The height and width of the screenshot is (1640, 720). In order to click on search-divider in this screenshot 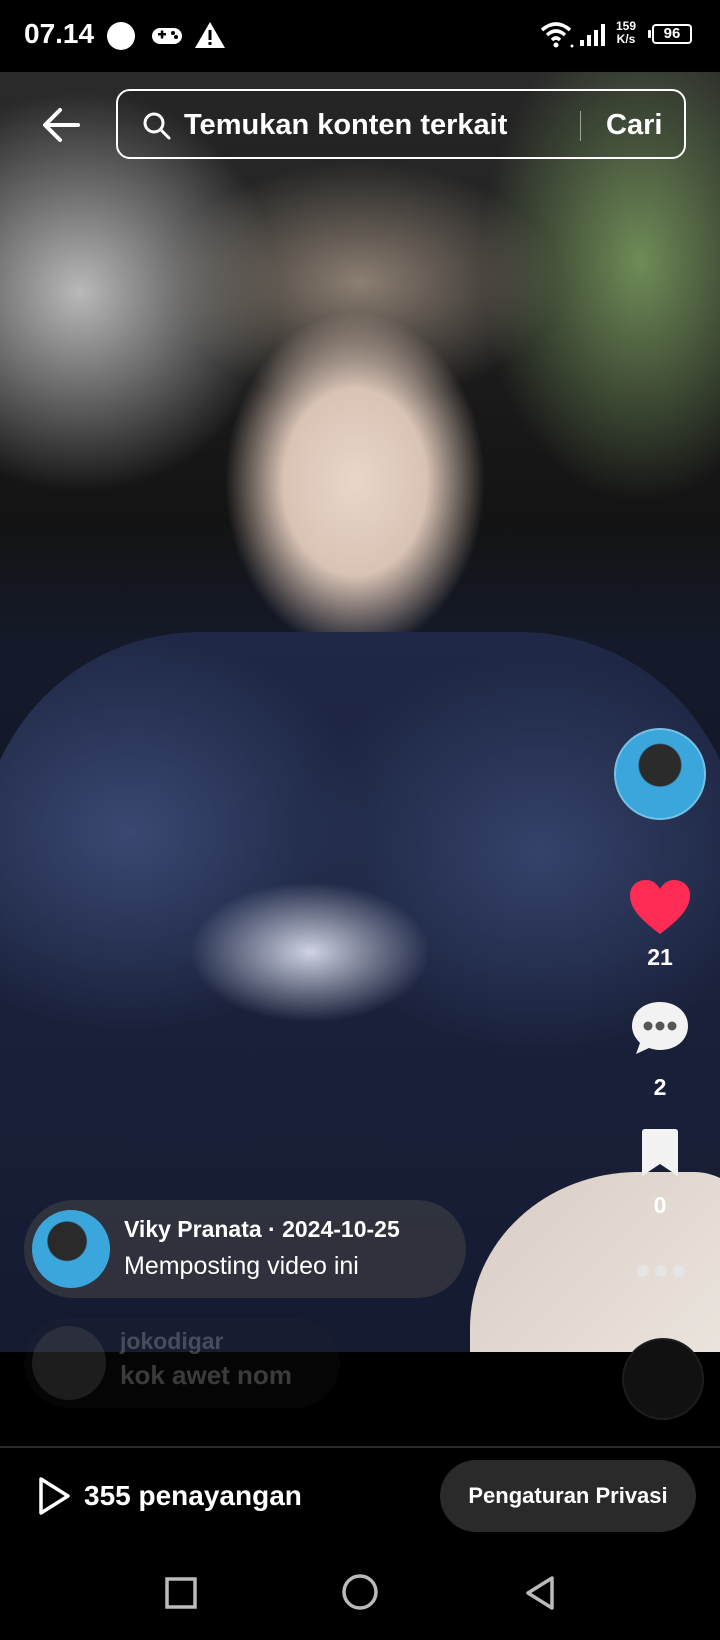, I will do `click(580, 126)`.